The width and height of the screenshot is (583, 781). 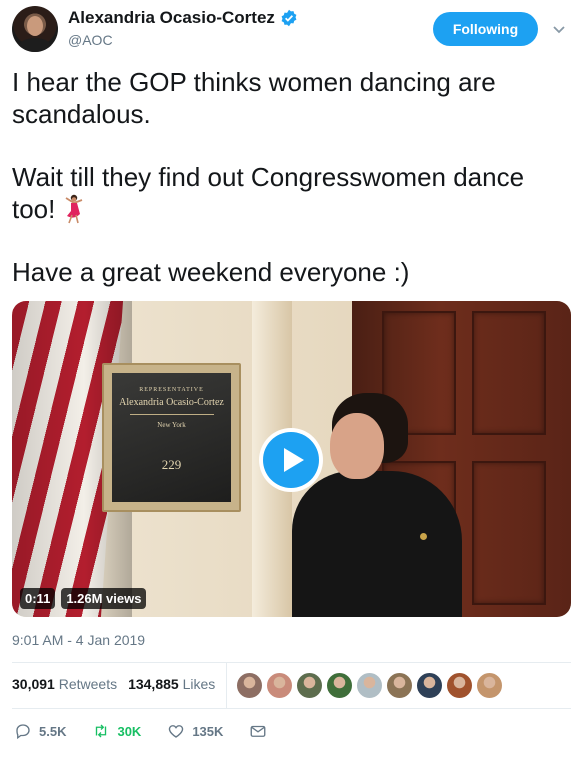 What do you see at coordinates (199, 684) in the screenshot?
I see `likes-label: Likes` at bounding box center [199, 684].